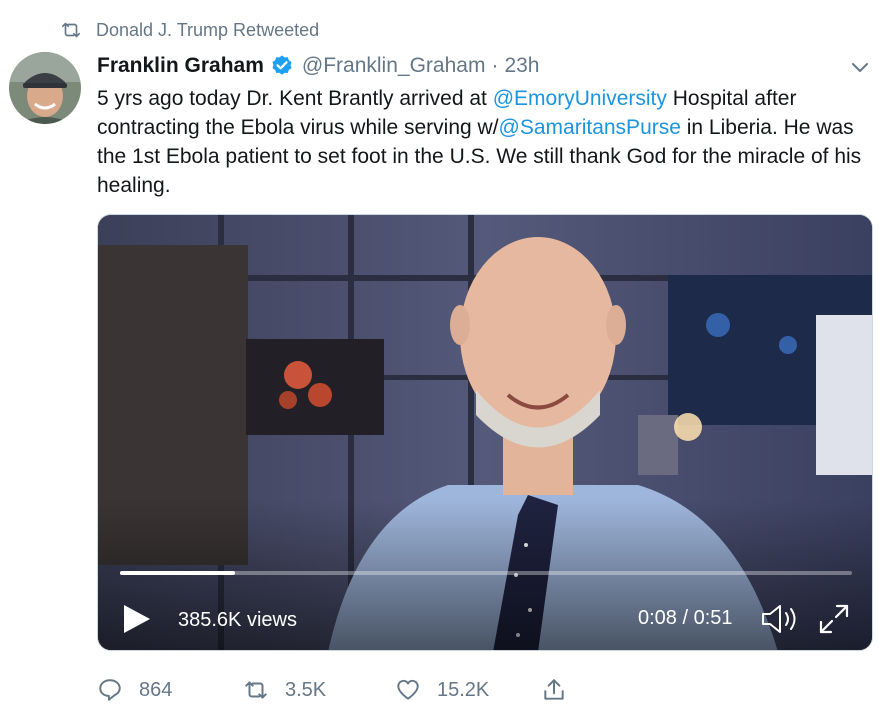 The image size is (880, 713). What do you see at coordinates (136, 619) in the screenshot?
I see `play-icon` at bounding box center [136, 619].